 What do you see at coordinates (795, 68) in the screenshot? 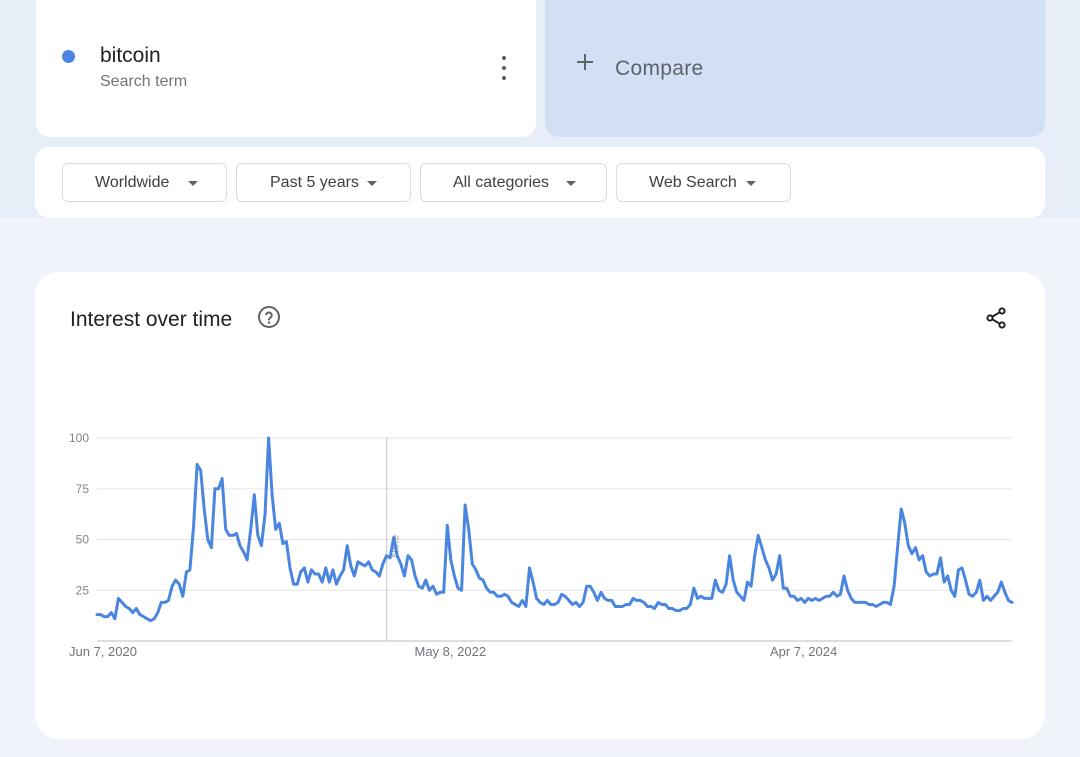
I see `compare-button: Compare` at bounding box center [795, 68].